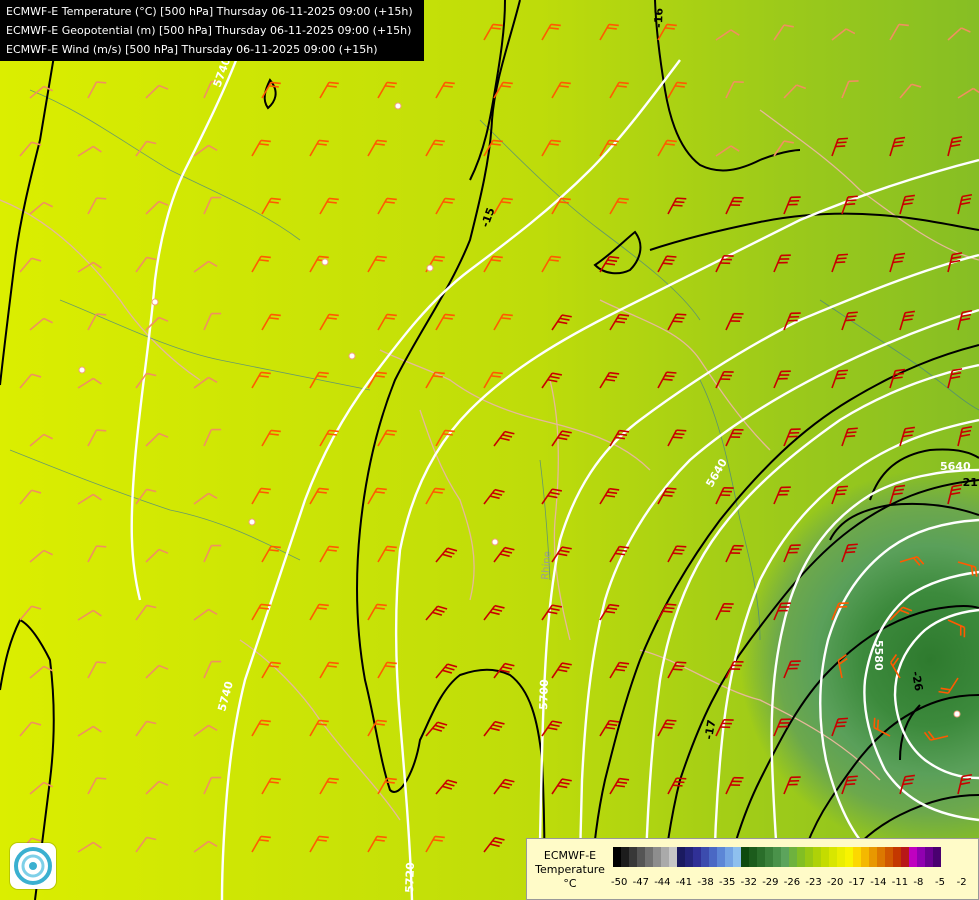 The height and width of the screenshot is (900, 979). I want to click on scale-title-line2: Temperature, so click(570, 869).